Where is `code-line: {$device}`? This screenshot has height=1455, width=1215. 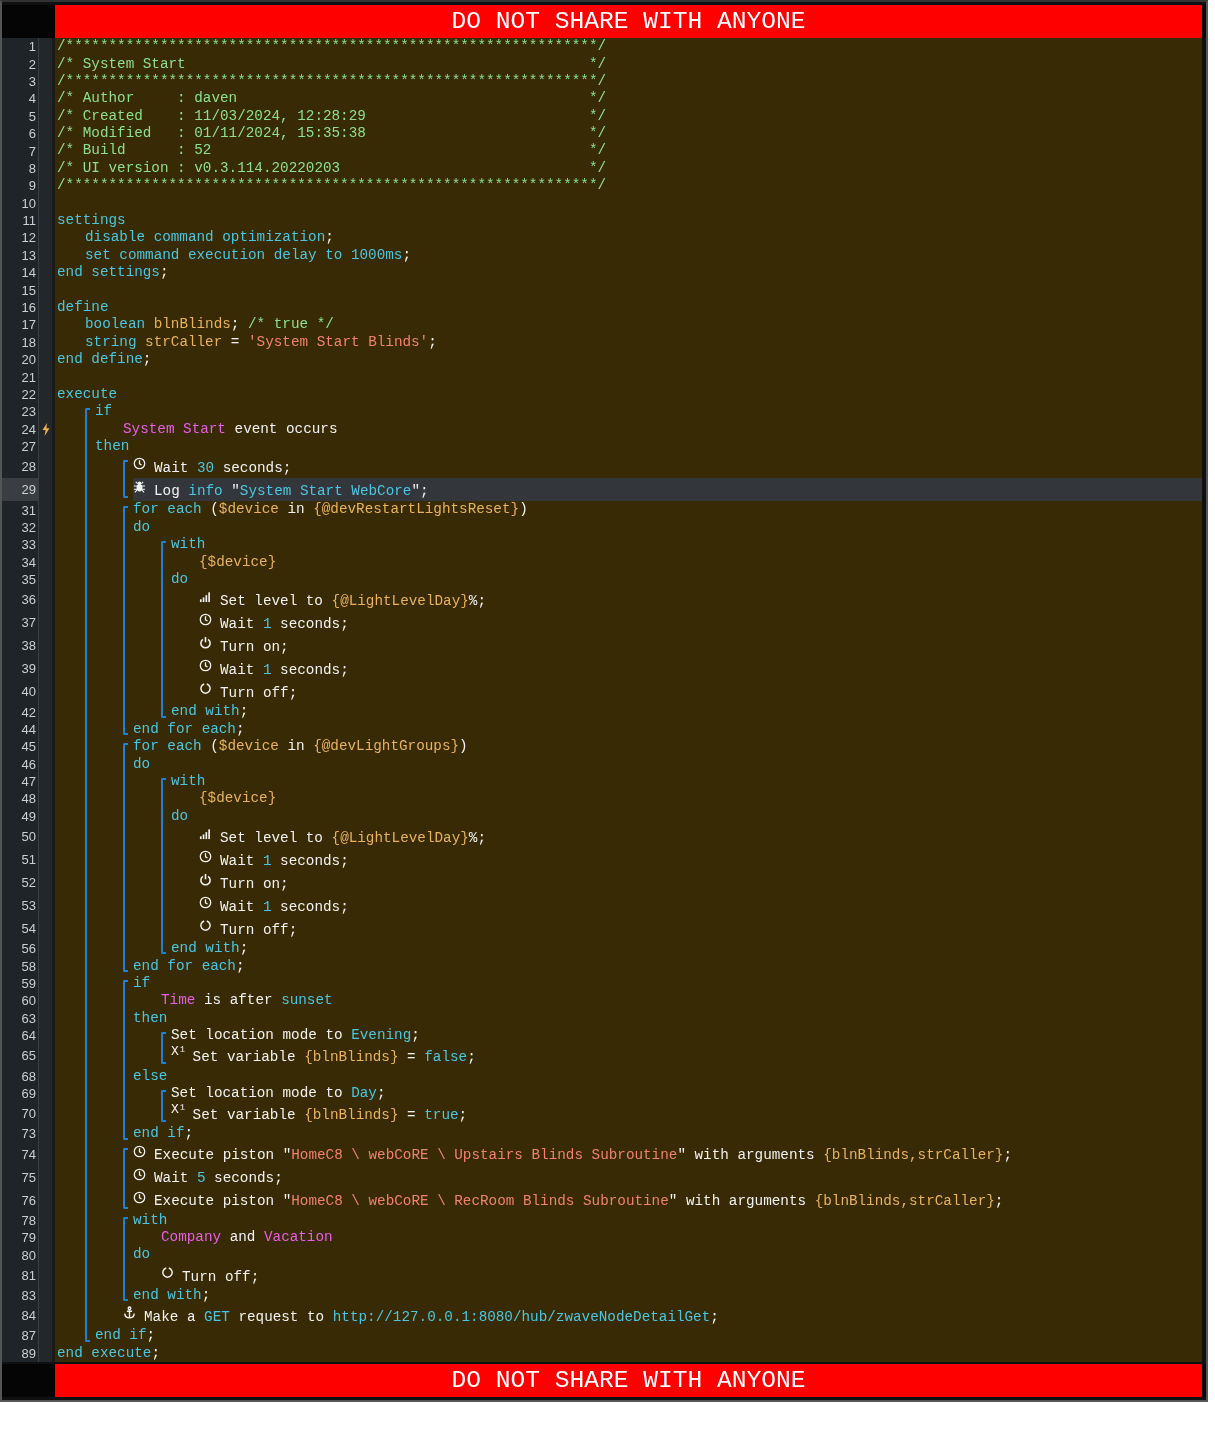
code-line: {$device} is located at coordinates (238, 799).